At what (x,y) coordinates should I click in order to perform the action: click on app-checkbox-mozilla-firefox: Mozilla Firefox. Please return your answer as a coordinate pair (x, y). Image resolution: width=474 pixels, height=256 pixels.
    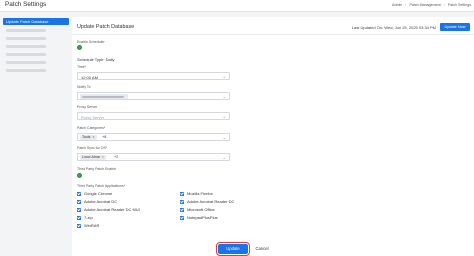
    Looking at the image, I should click on (196, 193).